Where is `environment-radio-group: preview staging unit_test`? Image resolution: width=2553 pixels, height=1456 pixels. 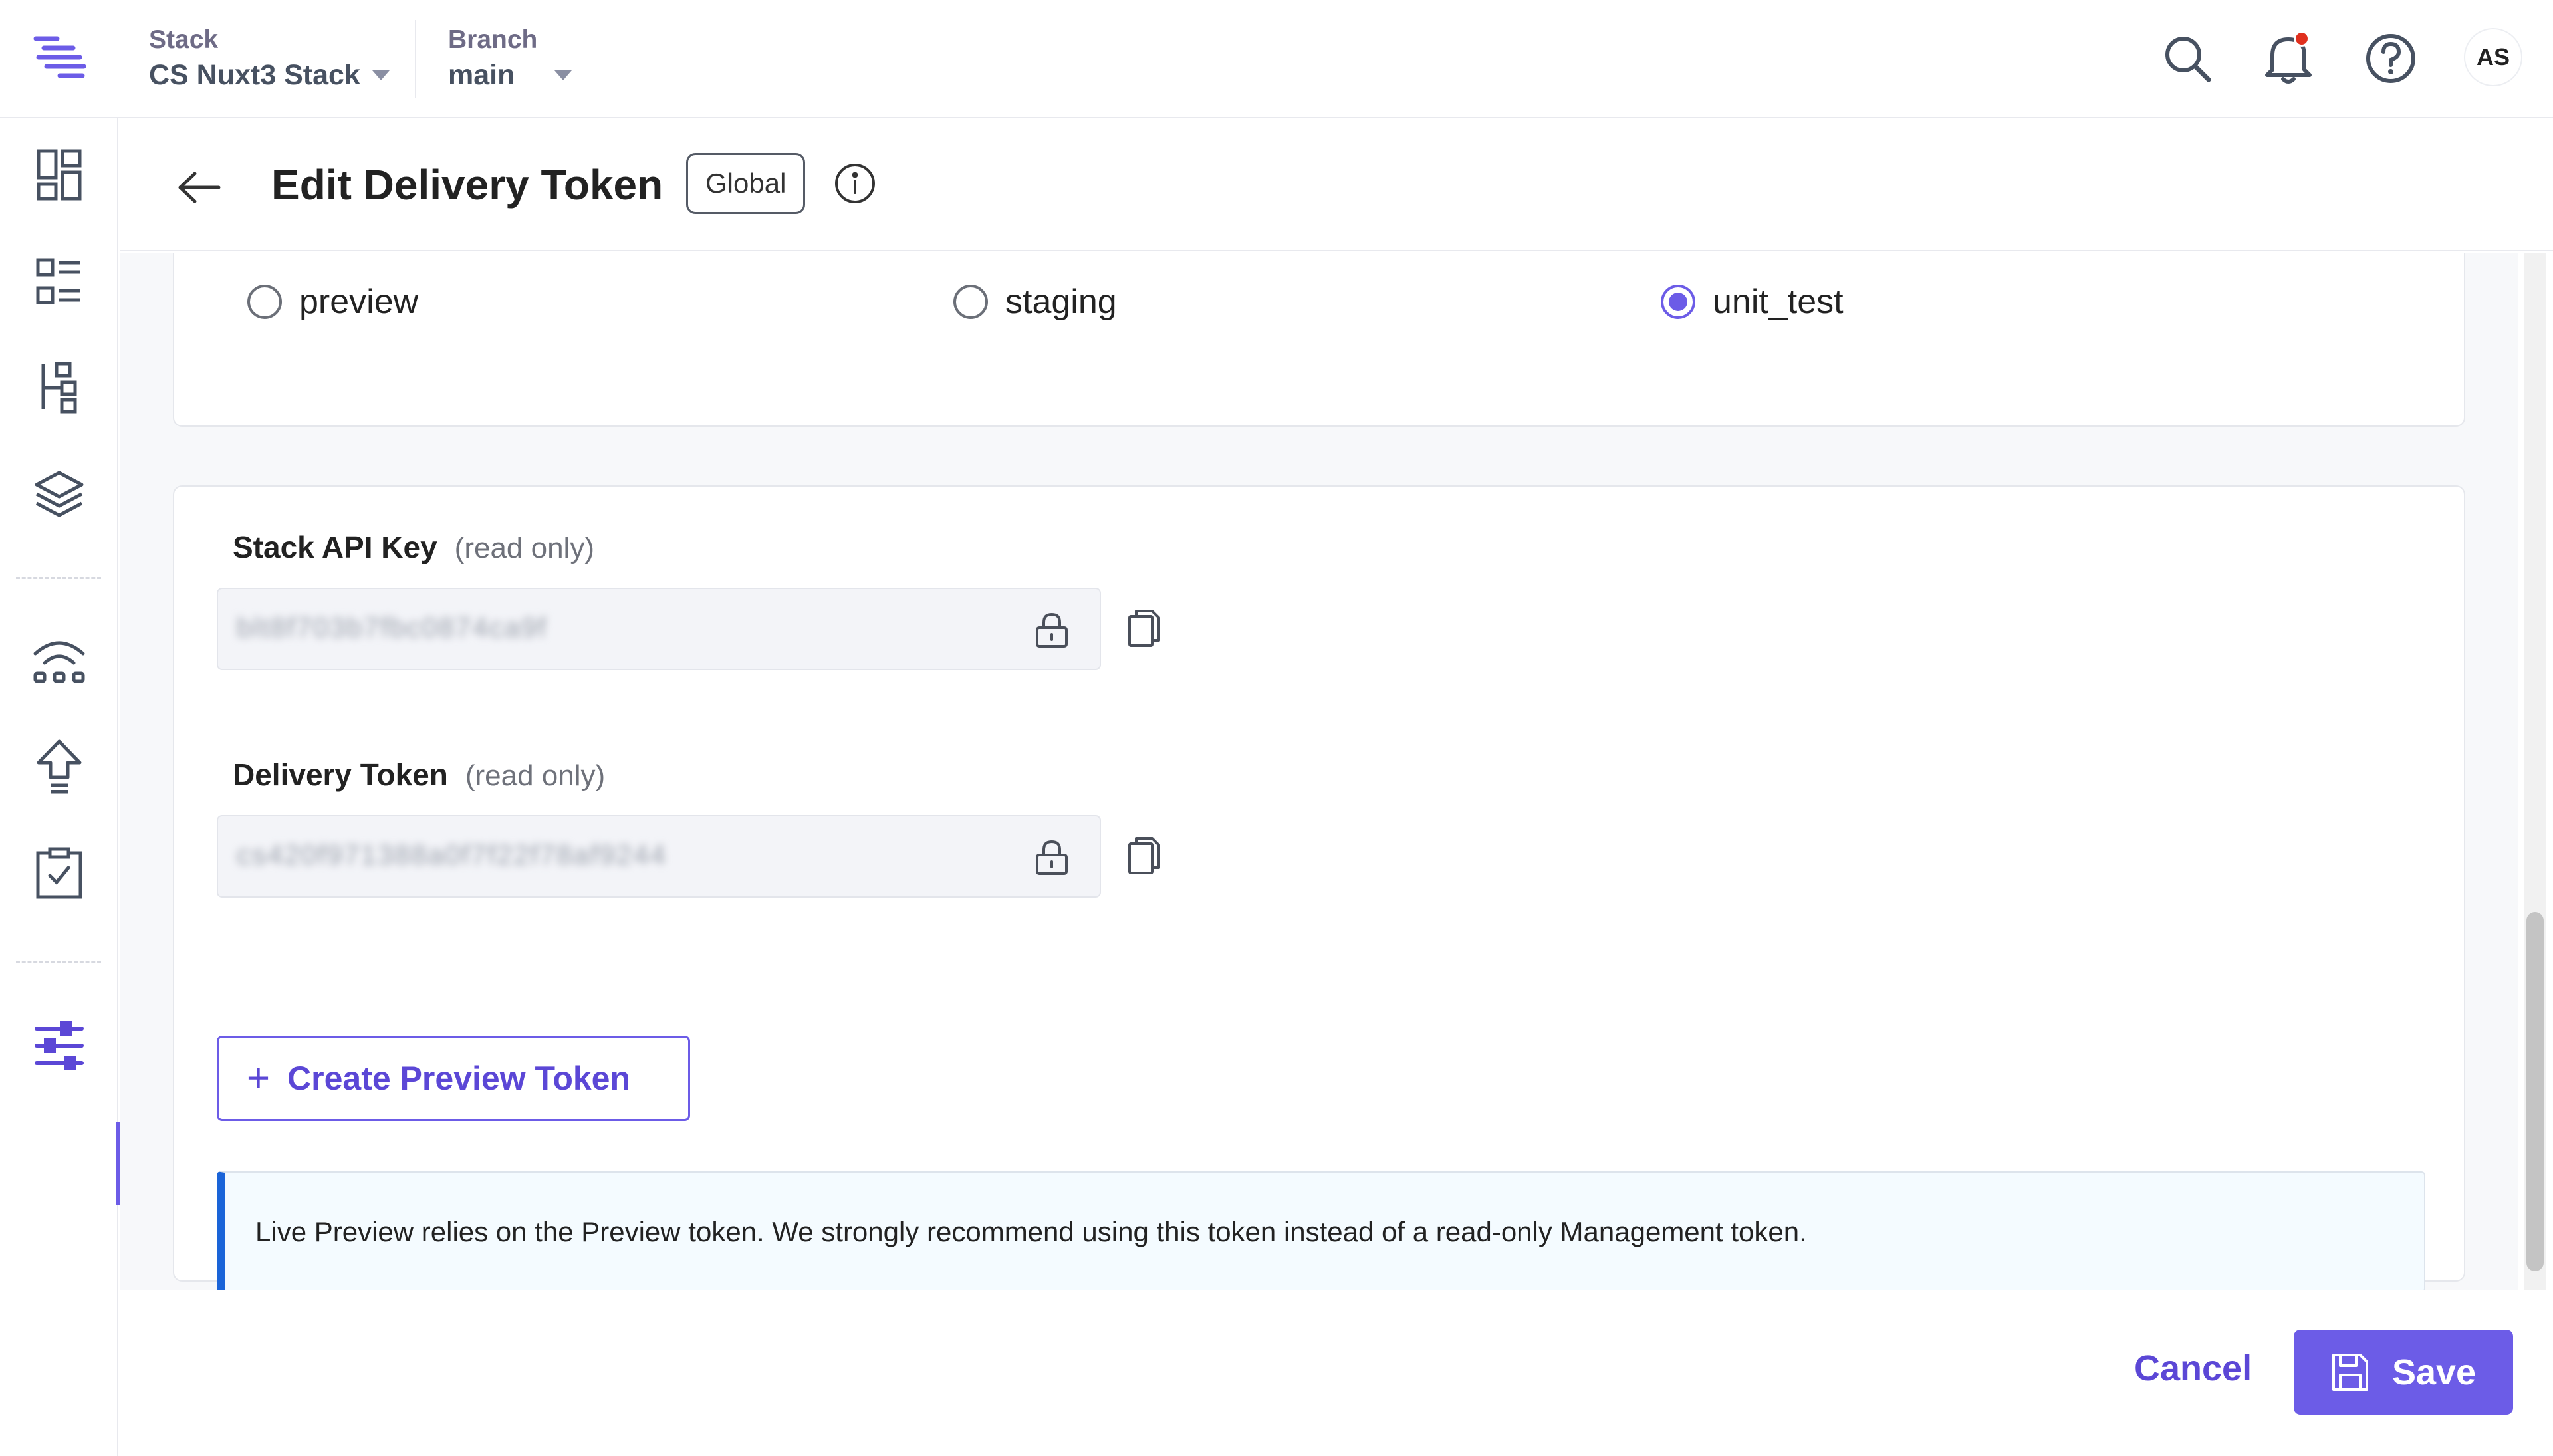 environment-radio-group: preview staging unit_test is located at coordinates (1319, 302).